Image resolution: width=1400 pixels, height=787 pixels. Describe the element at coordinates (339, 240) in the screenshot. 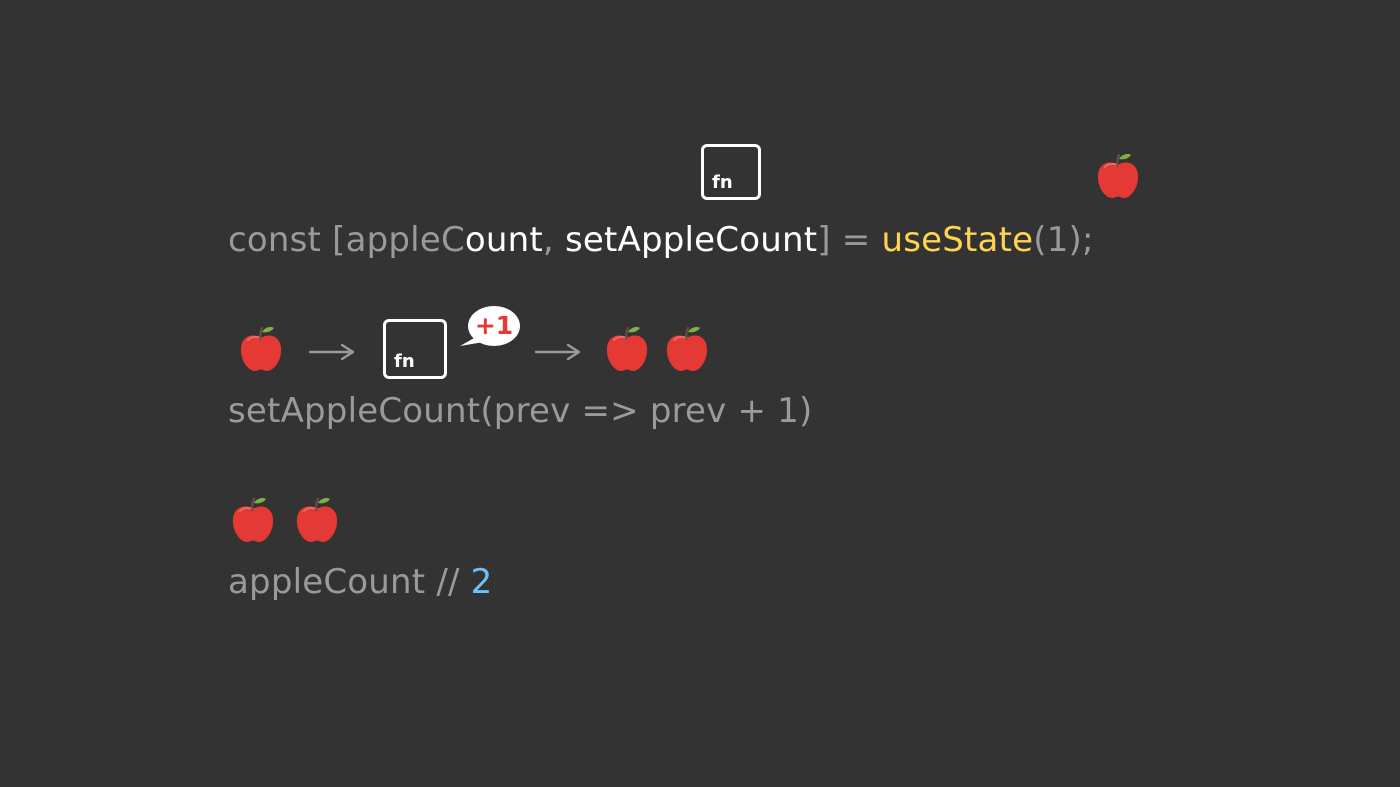

I see `bracket-open: [` at that location.